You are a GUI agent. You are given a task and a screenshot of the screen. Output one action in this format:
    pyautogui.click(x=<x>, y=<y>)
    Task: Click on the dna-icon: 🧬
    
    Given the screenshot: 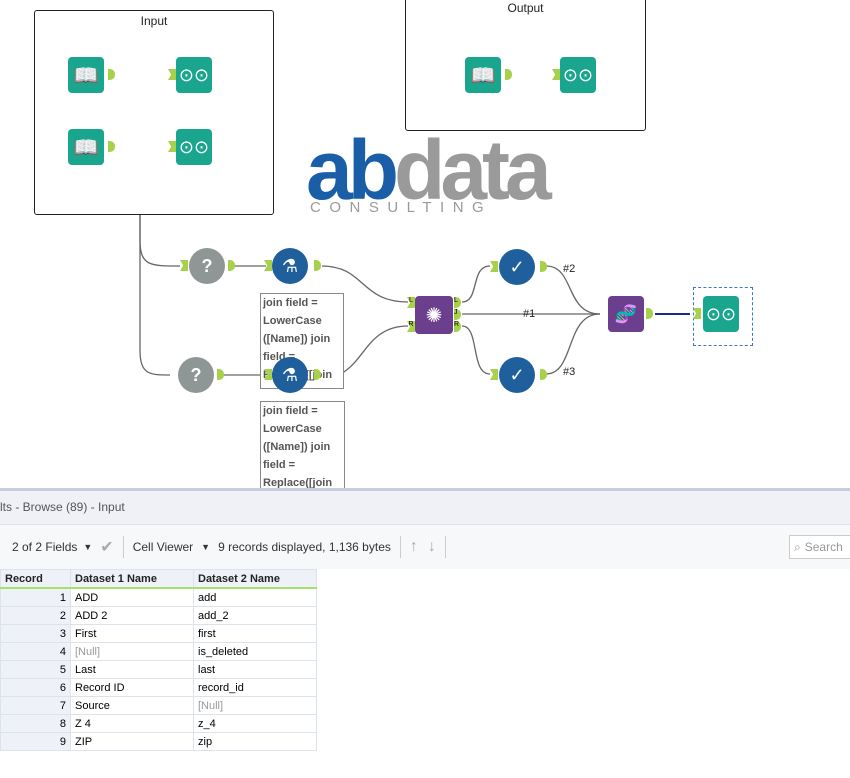 What is the action you would take?
    pyautogui.click(x=626, y=313)
    